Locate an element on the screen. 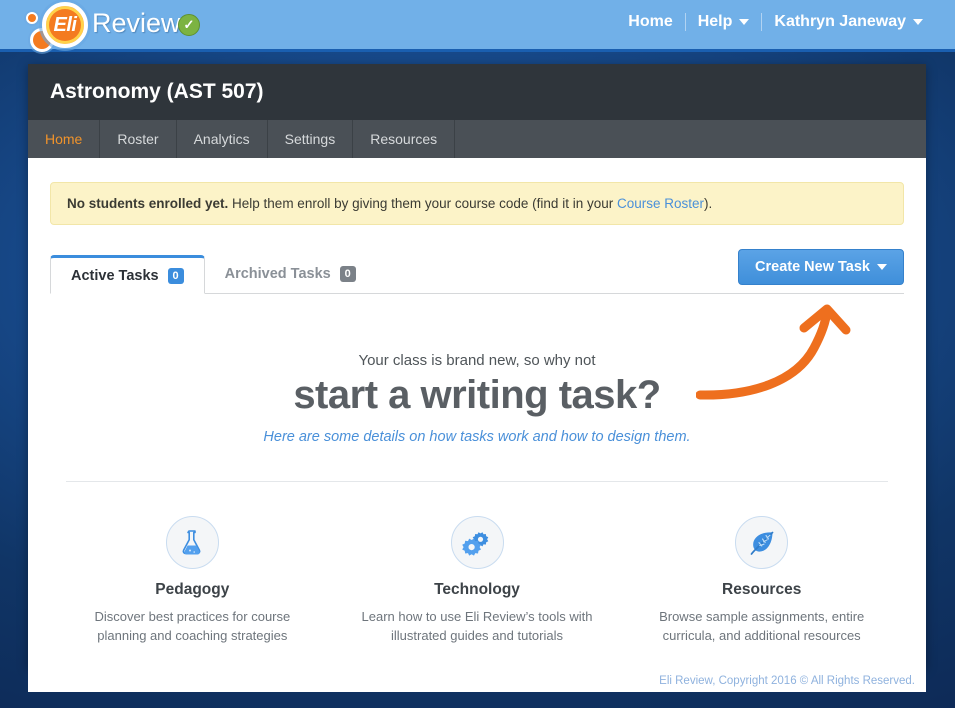 The image size is (955, 708). top-nav-help: Help is located at coordinates (724, 22).